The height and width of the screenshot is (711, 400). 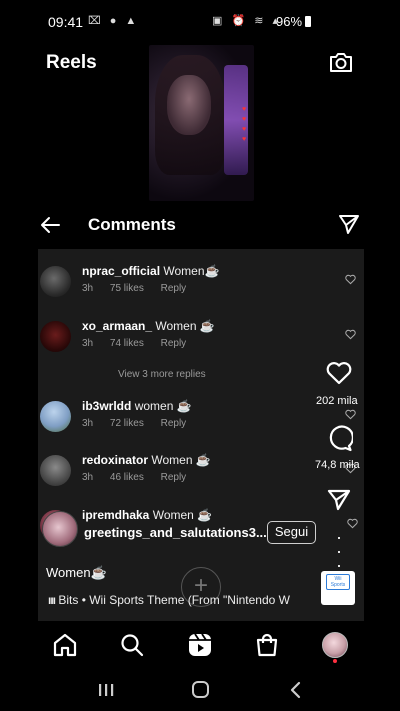 I want to click on post-caption: Women☕, so click(x=76, y=573).